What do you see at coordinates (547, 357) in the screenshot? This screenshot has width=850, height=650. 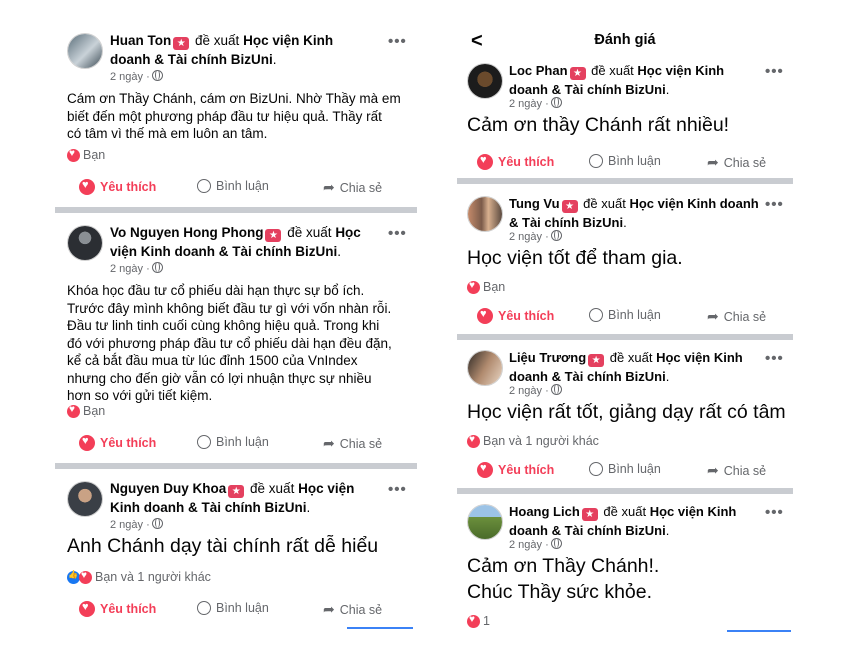 I see `author-name: Liệu Trương` at bounding box center [547, 357].